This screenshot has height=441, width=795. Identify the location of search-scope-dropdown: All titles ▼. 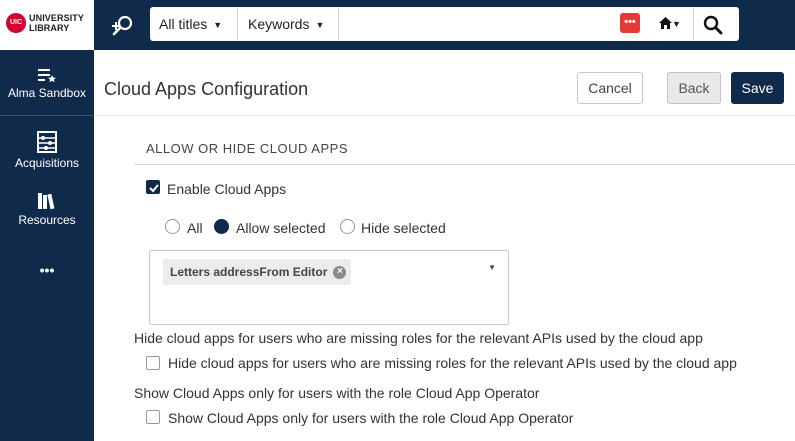
(190, 24).